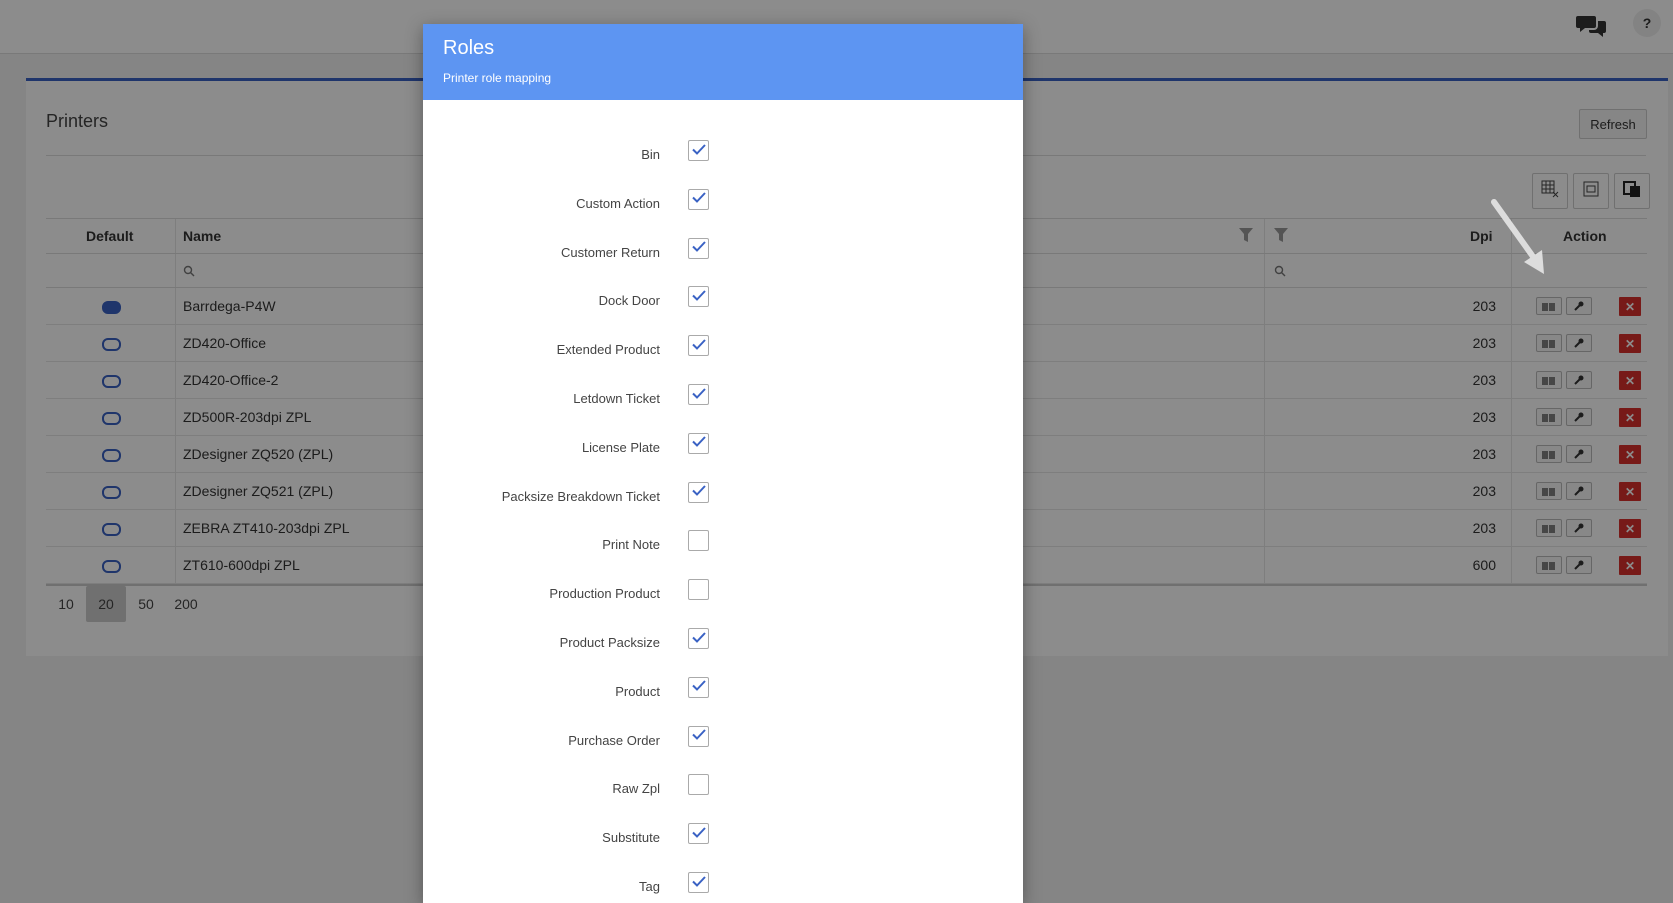 Image resolution: width=1673 pixels, height=903 pixels. I want to click on modal-title: Roles, so click(469, 48).